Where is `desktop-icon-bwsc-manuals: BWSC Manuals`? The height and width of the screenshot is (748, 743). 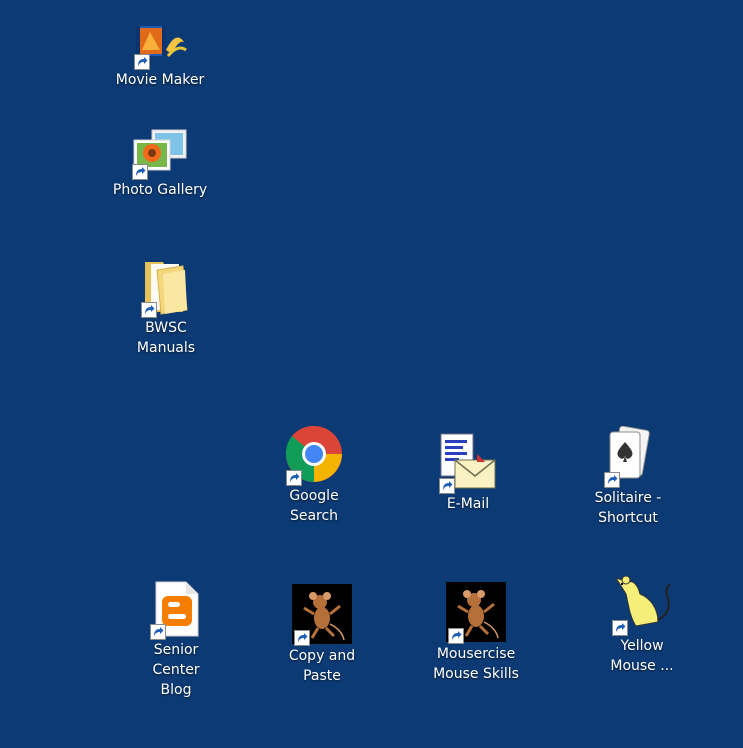
desktop-icon-bwsc-manuals: BWSC Manuals is located at coordinates (166, 307).